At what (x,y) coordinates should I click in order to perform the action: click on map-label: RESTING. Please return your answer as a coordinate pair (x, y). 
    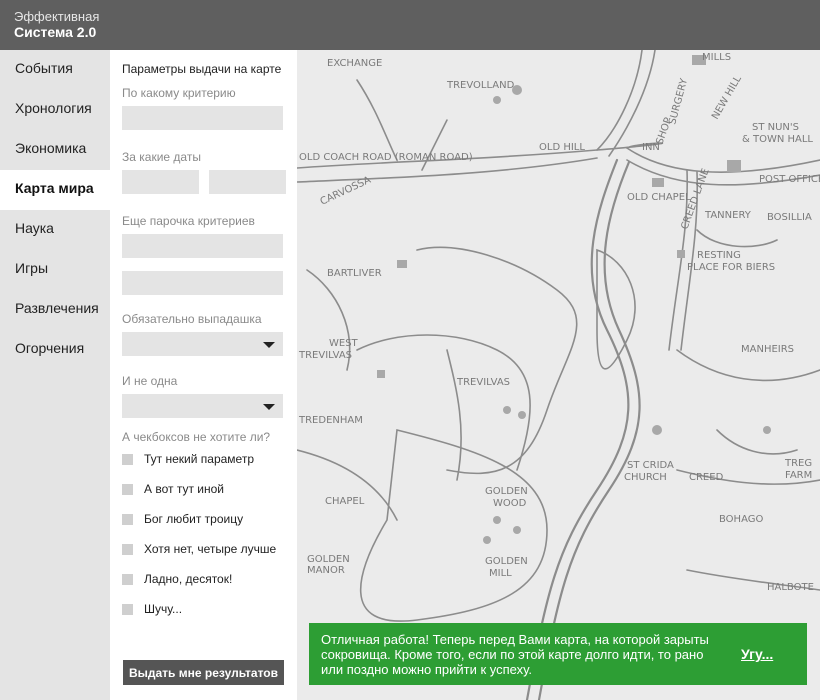
    Looking at the image, I should click on (719, 255).